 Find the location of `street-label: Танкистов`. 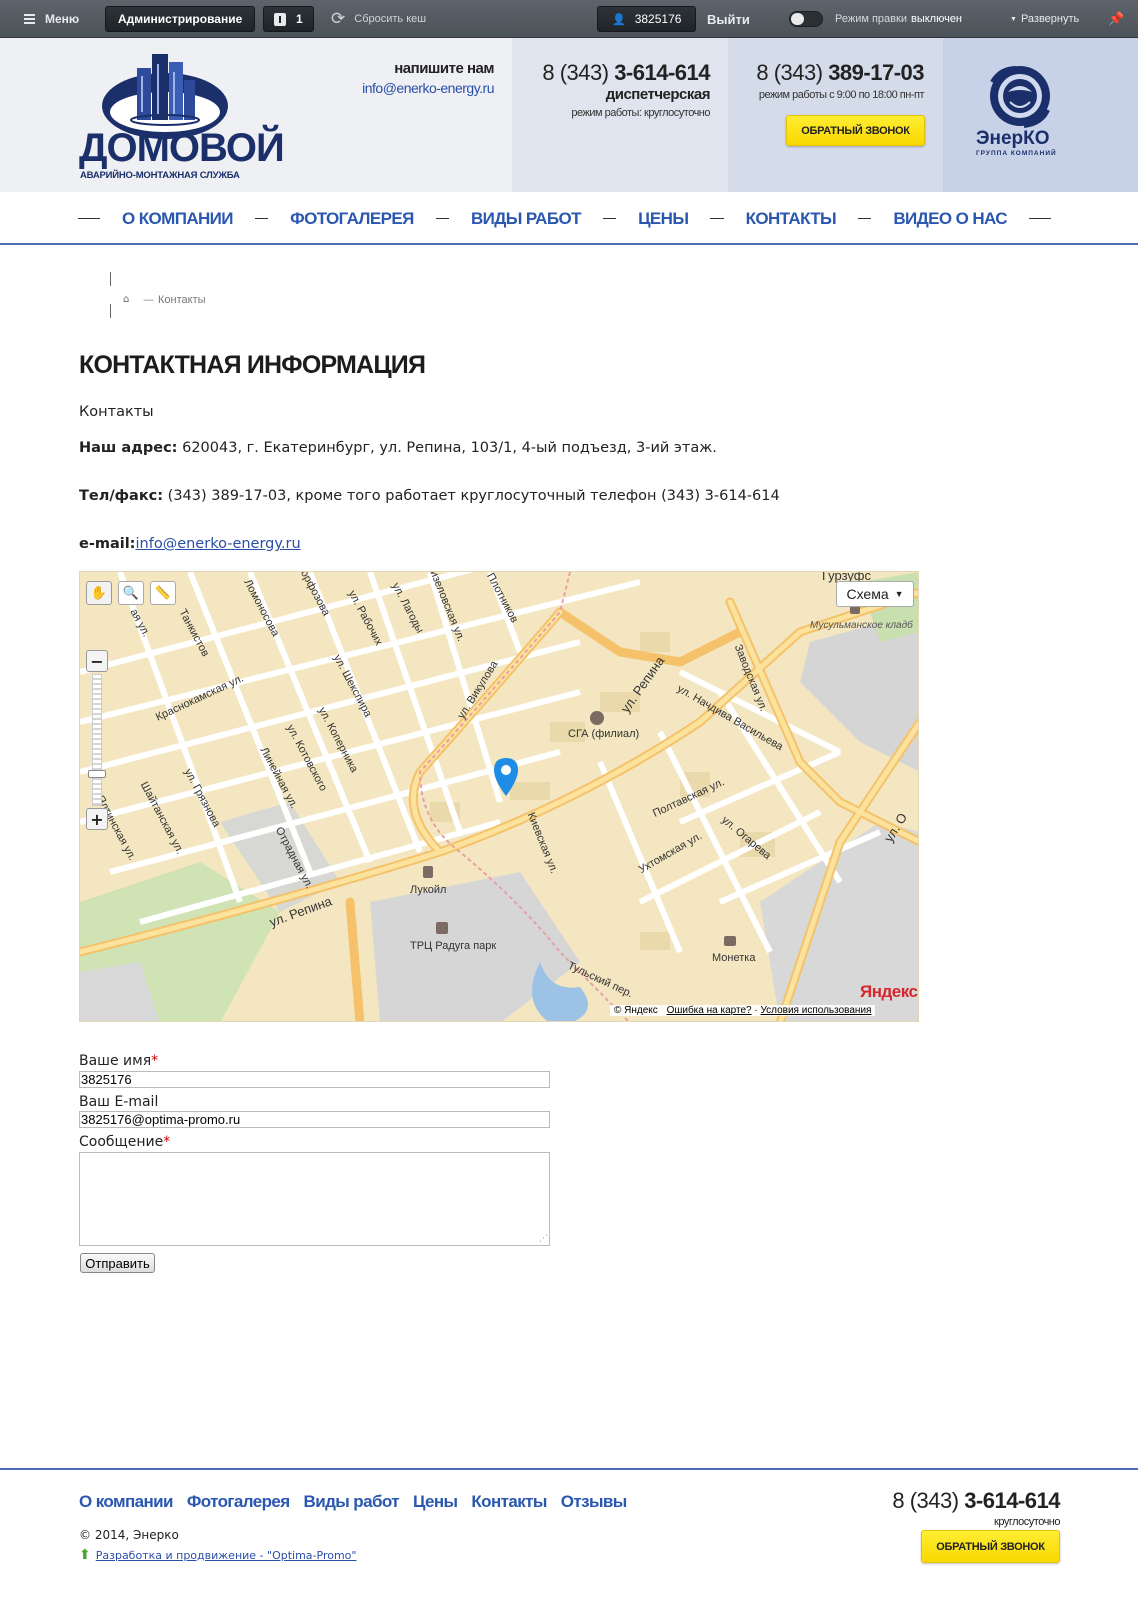

street-label: Танкистов is located at coordinates (194, 633).